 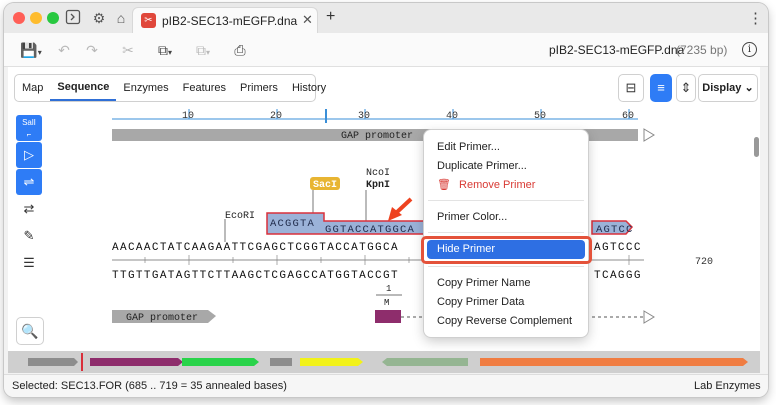 What do you see at coordinates (330, 17) in the screenshot?
I see `new-tab-icon: +` at bounding box center [330, 17].